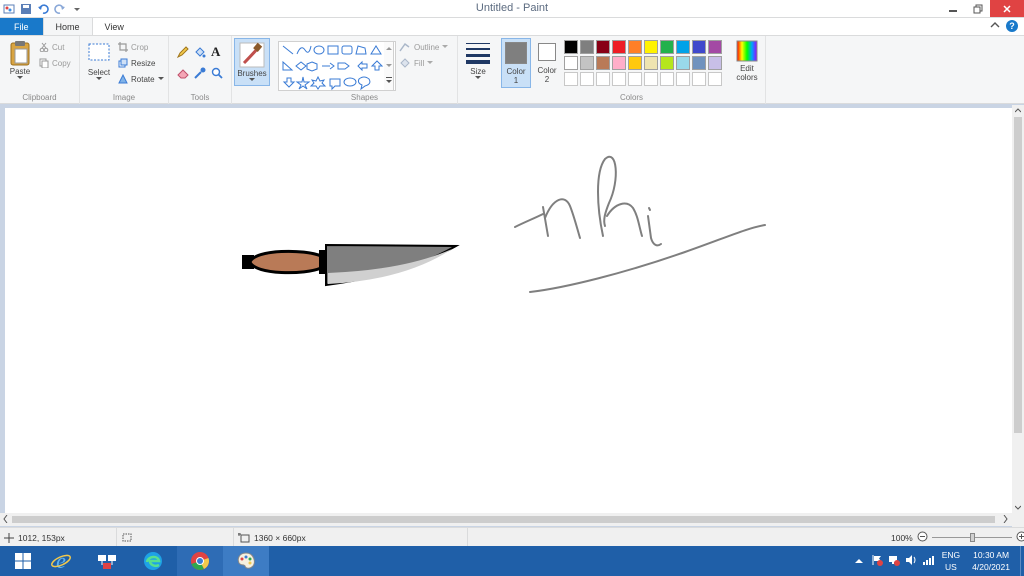 The height and width of the screenshot is (576, 1024). Describe the element at coordinates (200, 561) in the screenshot. I see `taskbar-chrome` at that location.